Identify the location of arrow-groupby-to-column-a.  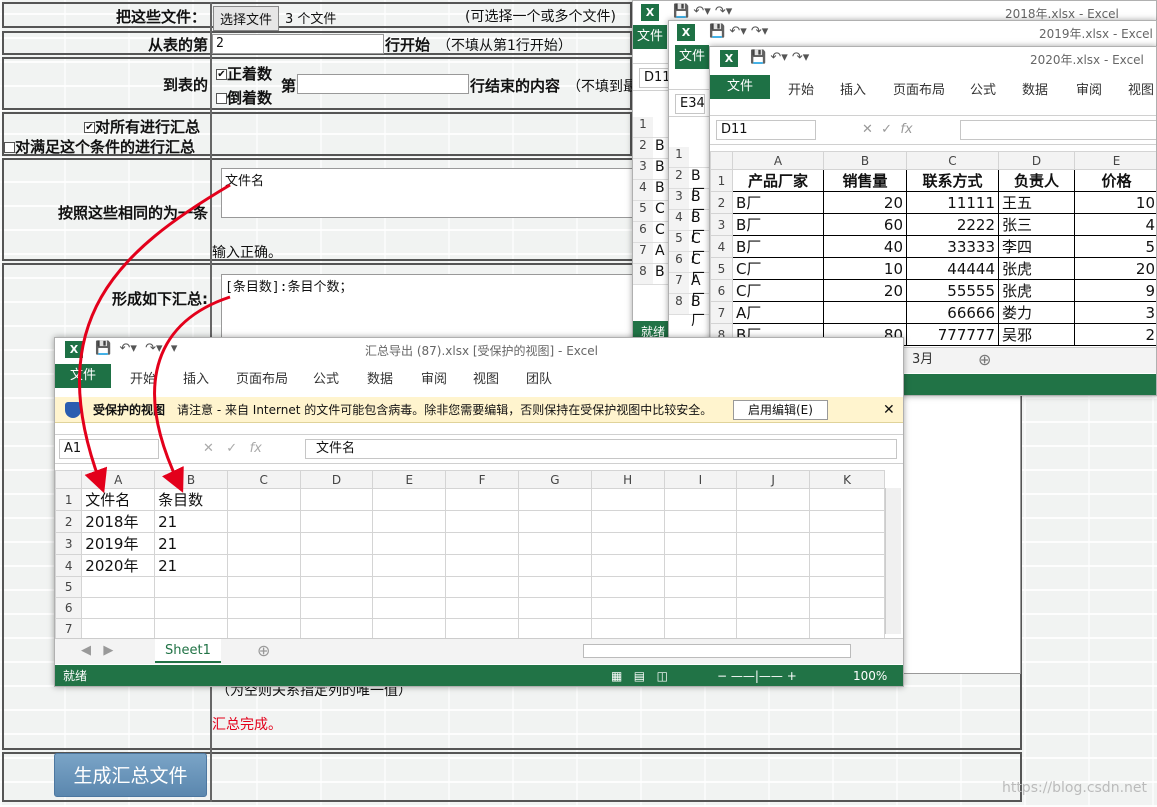
(154, 338).